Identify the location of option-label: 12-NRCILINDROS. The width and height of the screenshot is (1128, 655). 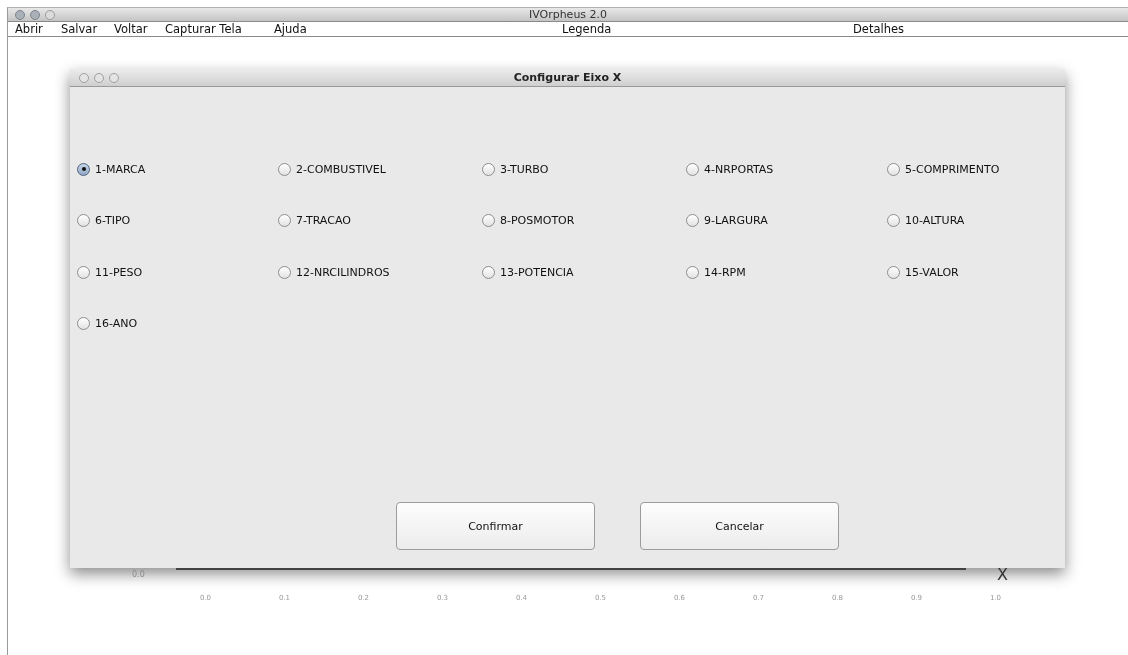
(343, 272).